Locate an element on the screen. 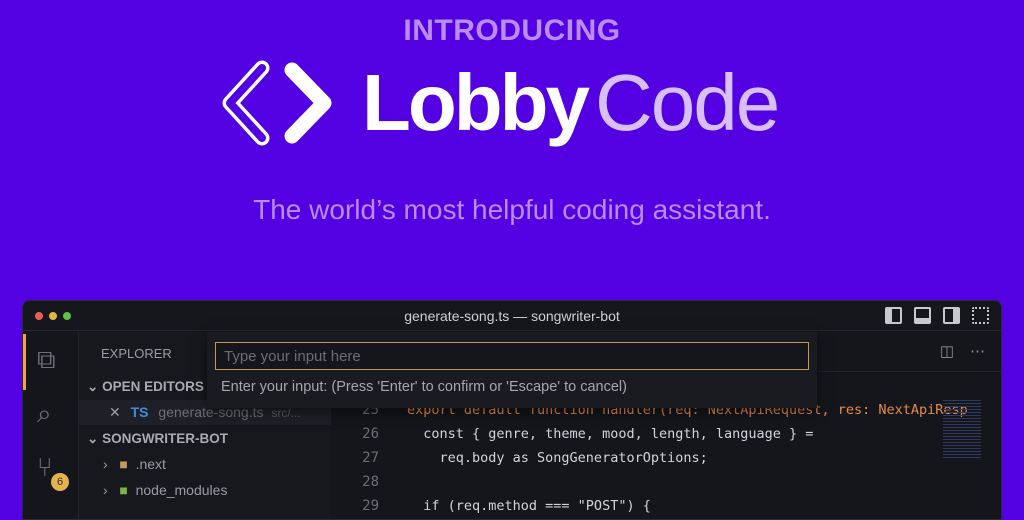 This screenshot has width=1024, height=520. source-control-badge: 6 is located at coordinates (60, 482).